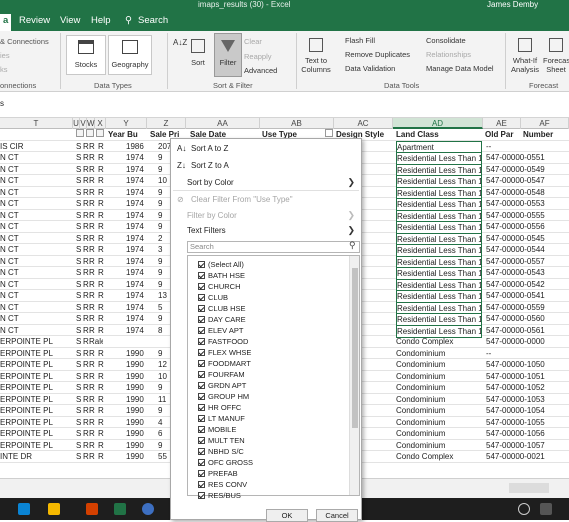 This screenshot has width=569, height=522. What do you see at coordinates (223, 396) in the screenshot?
I see `filter-value-item: GROUP HM` at bounding box center [223, 396].